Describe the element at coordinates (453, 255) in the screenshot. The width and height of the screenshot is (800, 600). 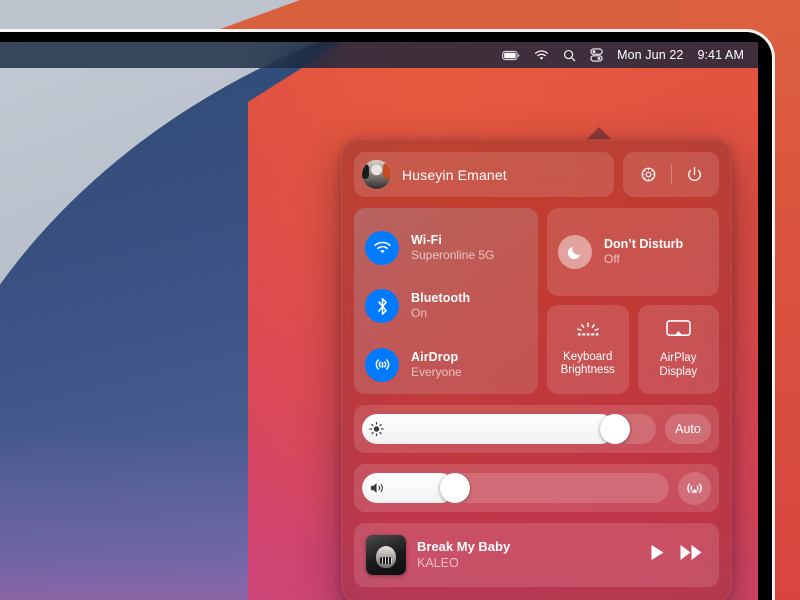
I see `connectivity-status: Superonline 5G` at that location.